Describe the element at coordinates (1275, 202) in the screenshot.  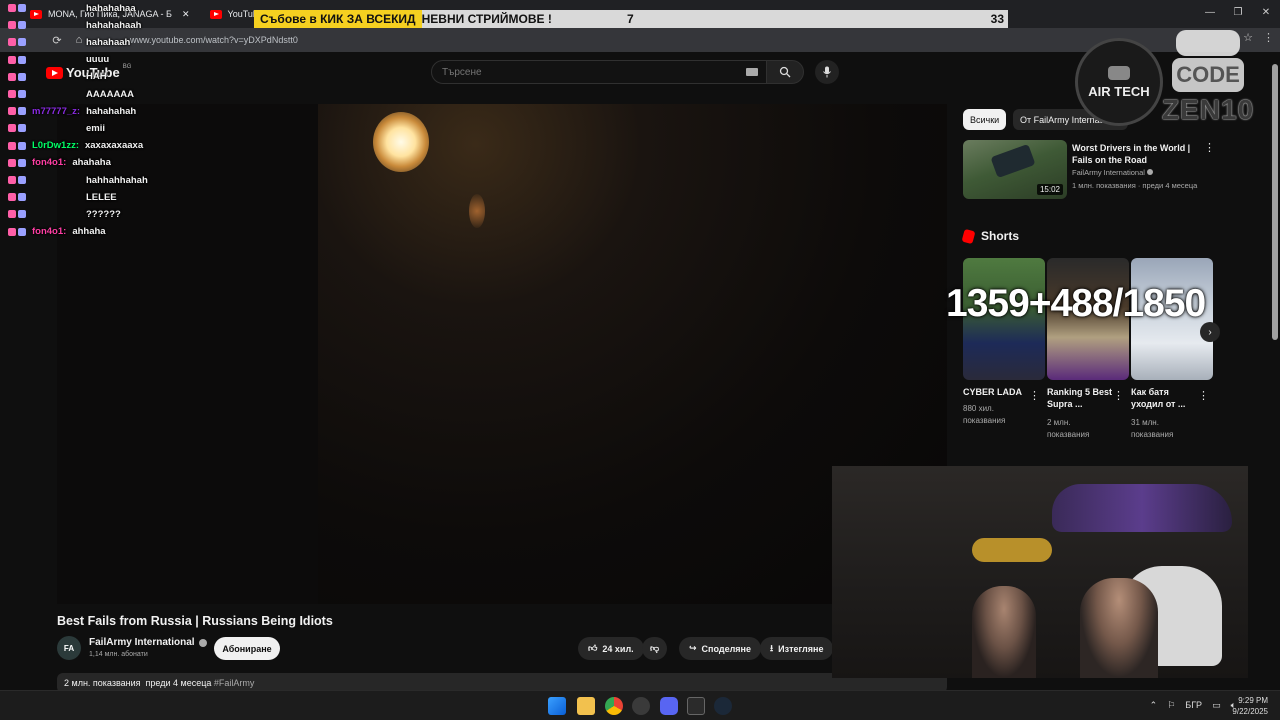
I see `scrollbar-thumb` at that location.